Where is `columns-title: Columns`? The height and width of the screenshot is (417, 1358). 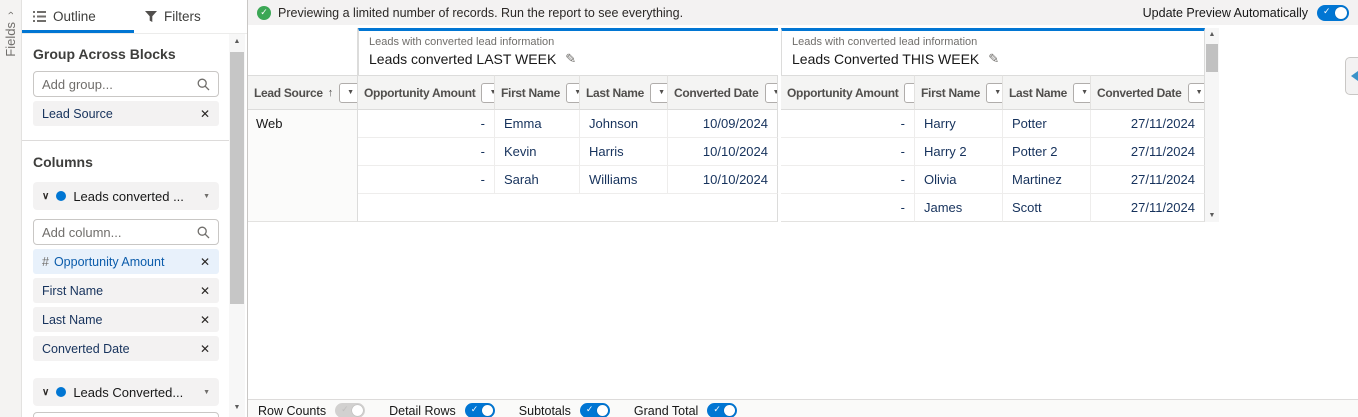 columns-title: Columns is located at coordinates (63, 162).